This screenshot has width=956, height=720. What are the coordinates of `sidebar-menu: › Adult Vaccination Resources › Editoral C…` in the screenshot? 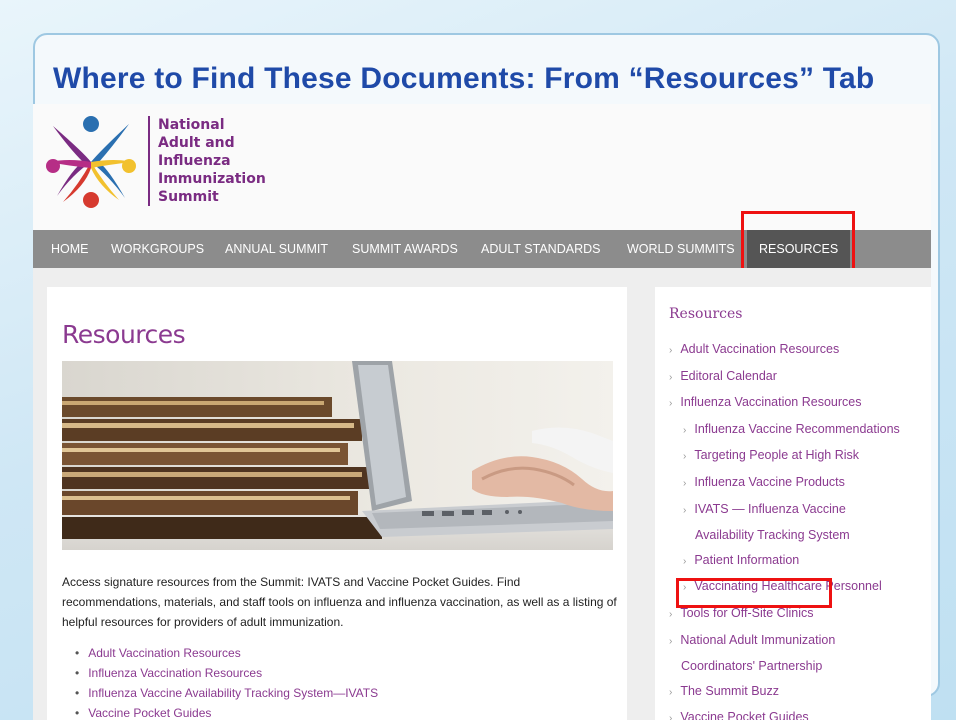 It's located at (800, 528).